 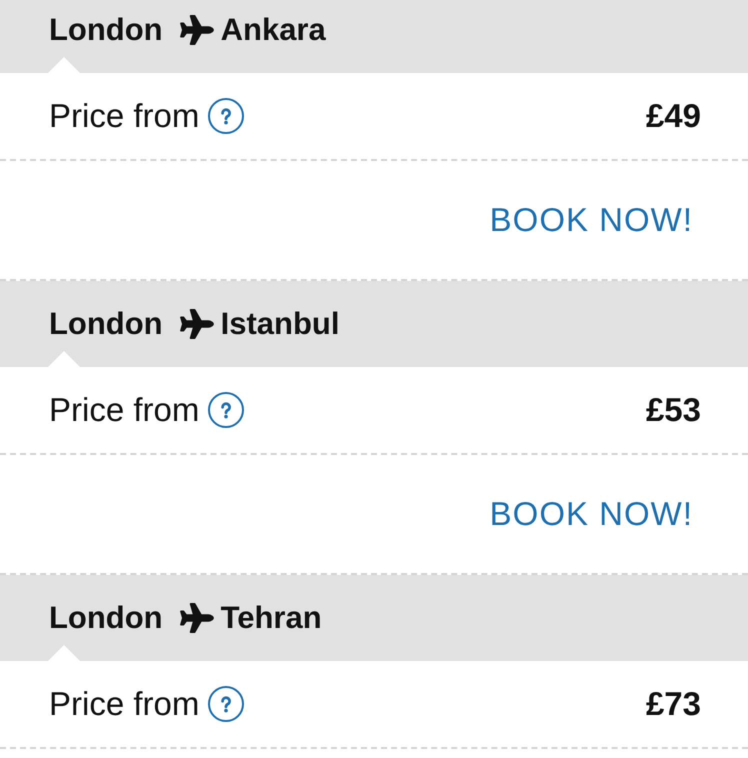 What do you see at coordinates (273, 30) in the screenshot?
I see `destination-city: Ankara` at bounding box center [273, 30].